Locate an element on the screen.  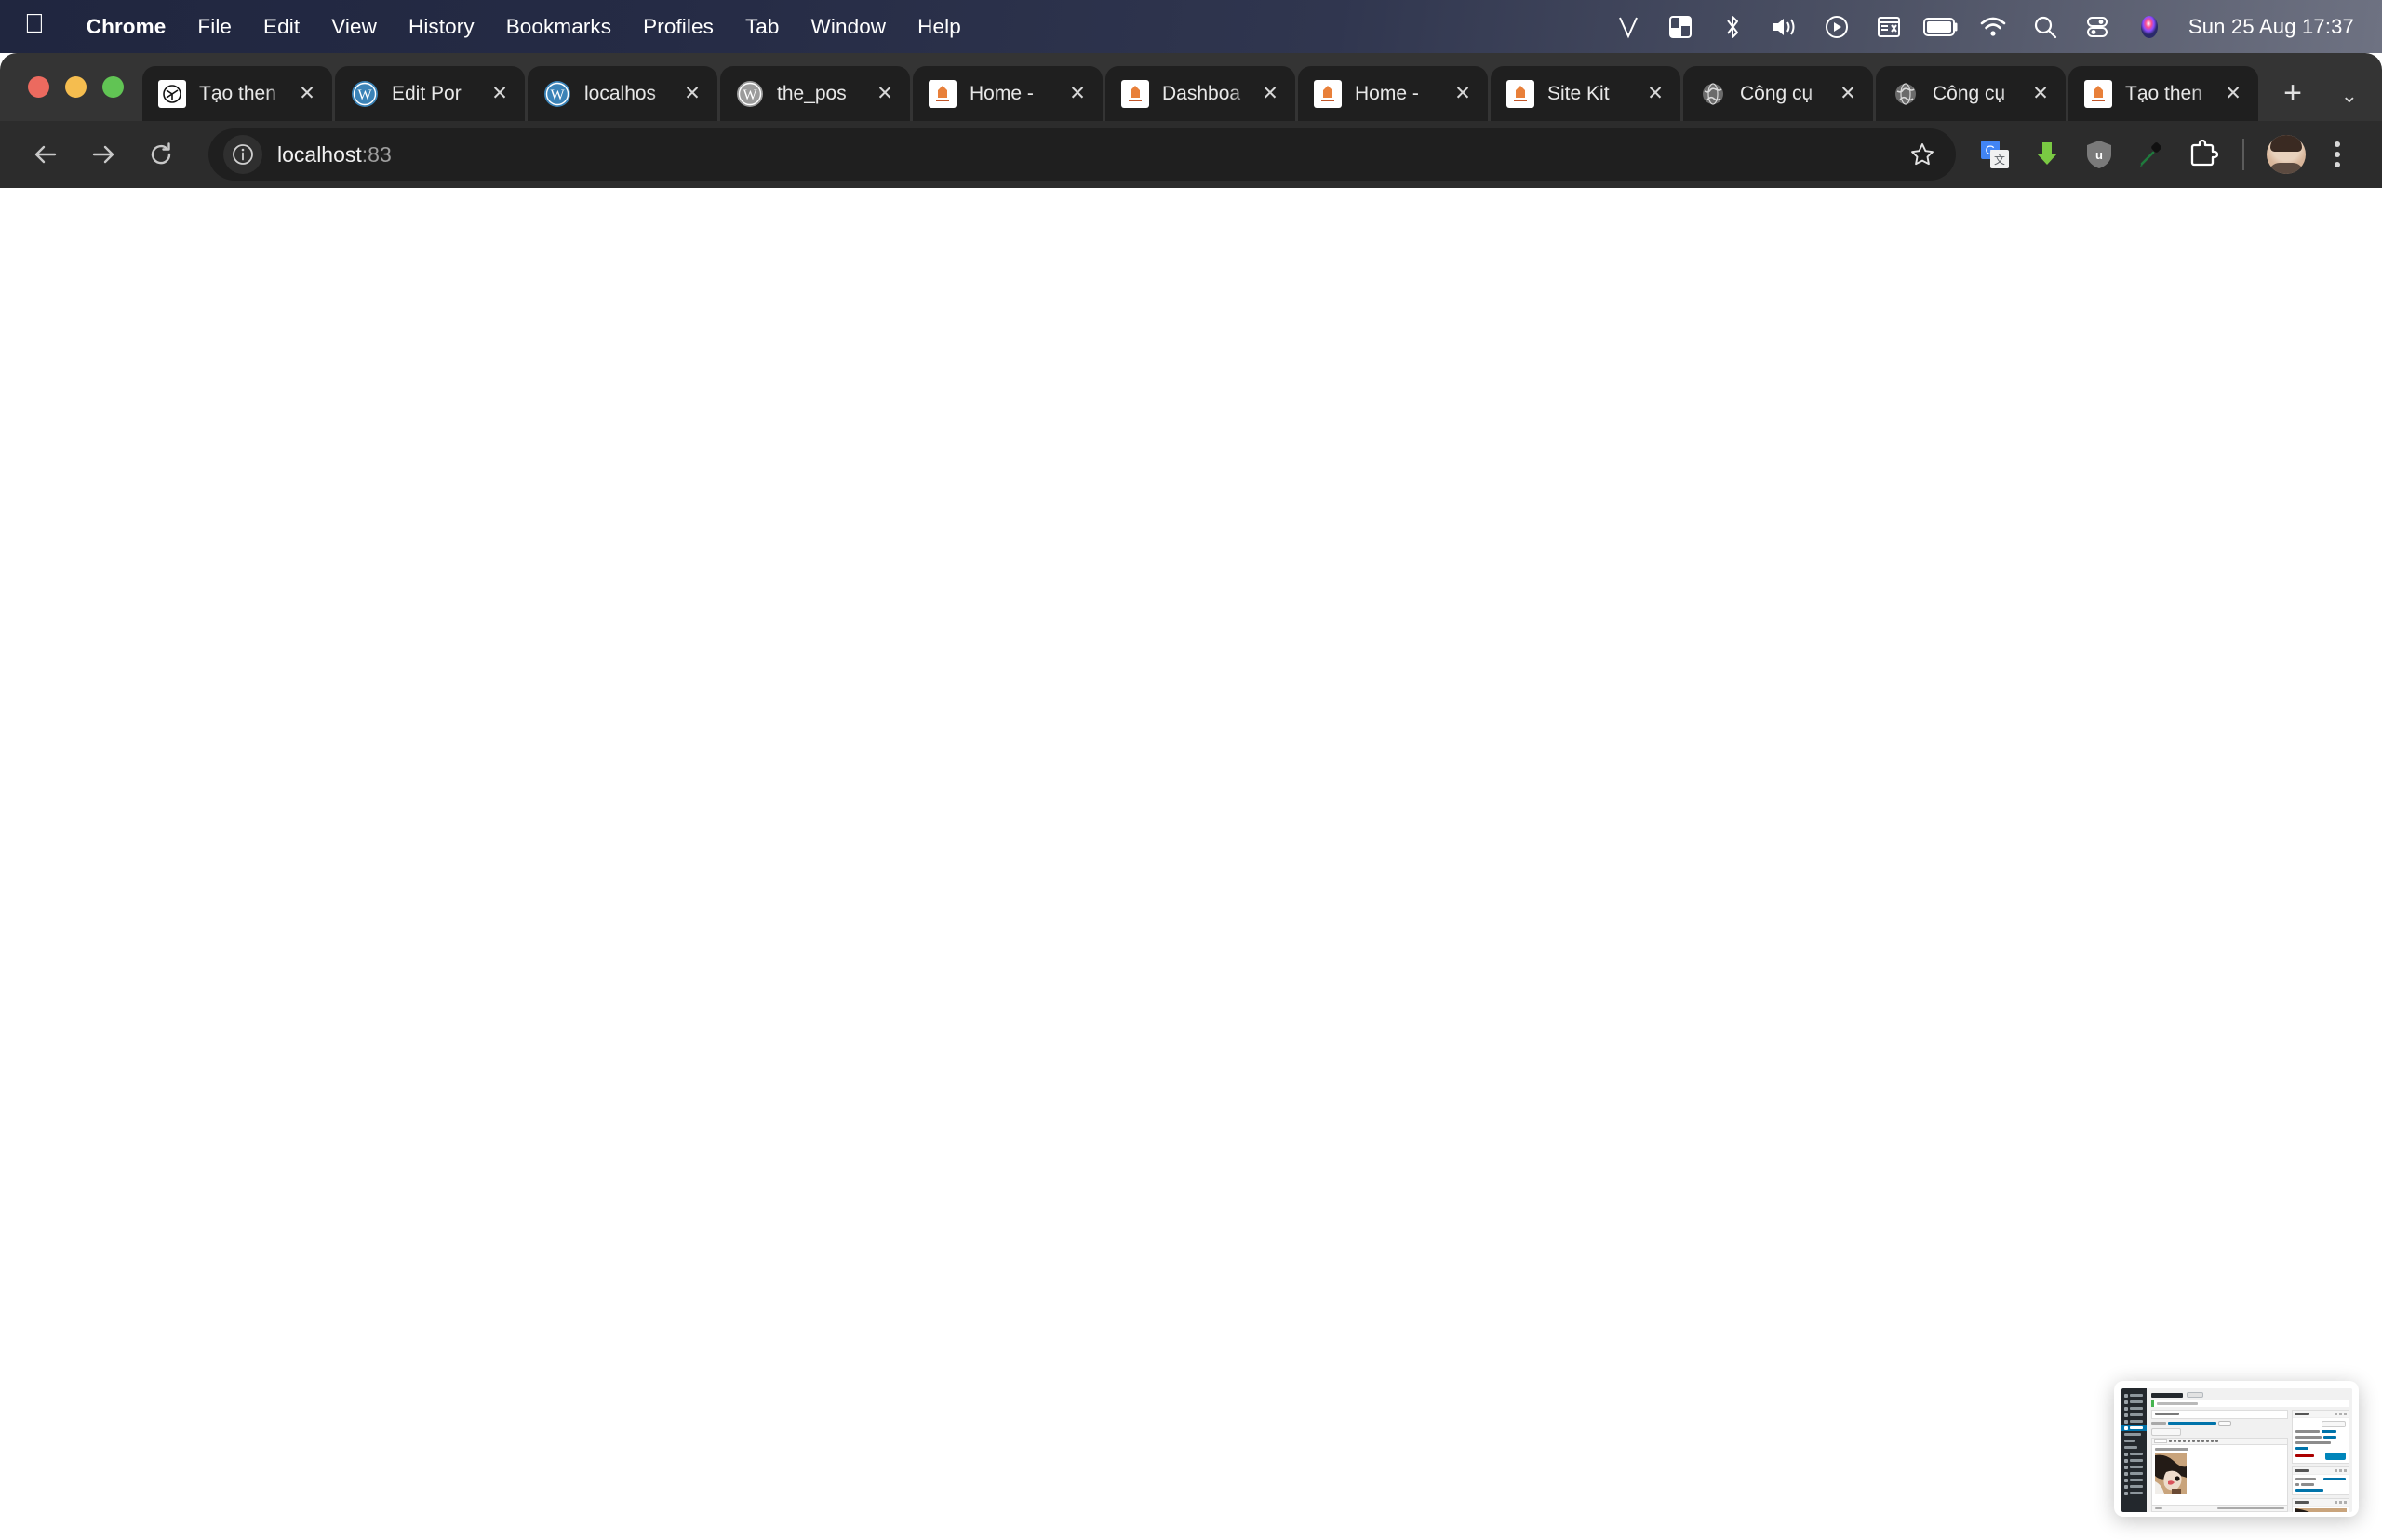
tab-title: Site Kit is located at coordinates (1578, 93).